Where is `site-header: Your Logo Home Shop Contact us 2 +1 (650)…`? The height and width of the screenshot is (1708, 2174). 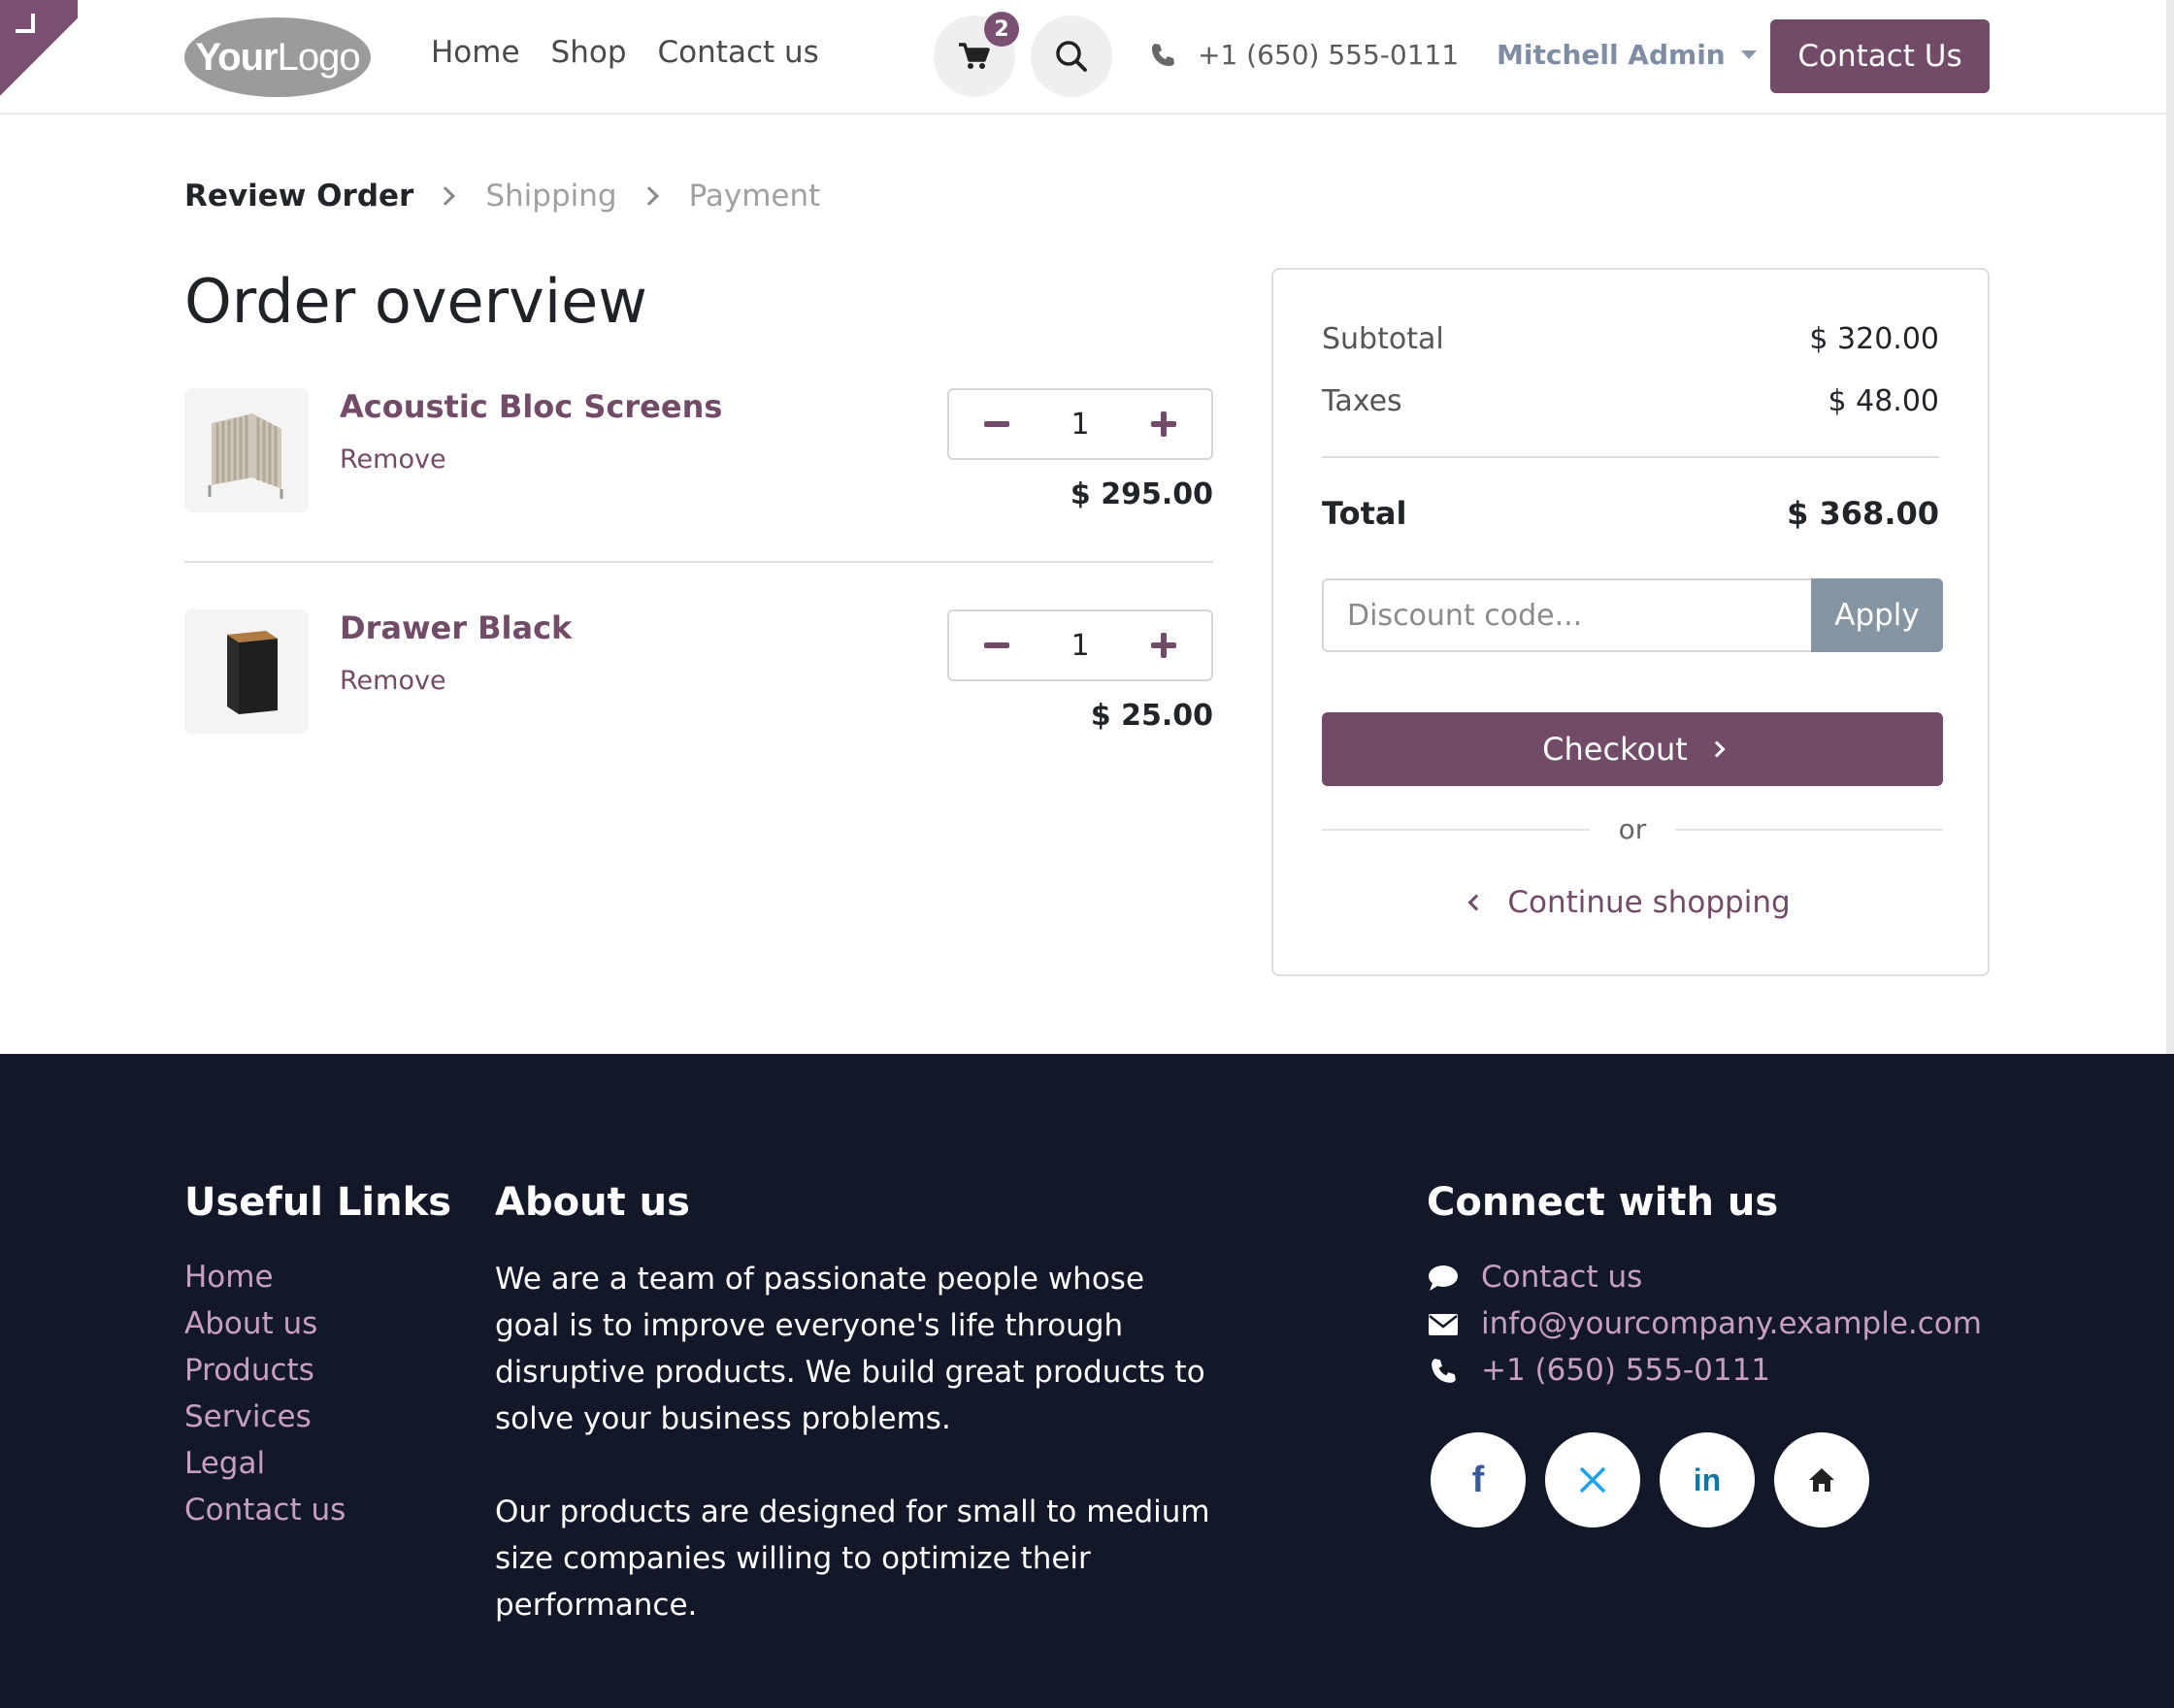
site-header: Your Logo Home Shop Contact us 2 +1 (650)… is located at coordinates (1087, 57).